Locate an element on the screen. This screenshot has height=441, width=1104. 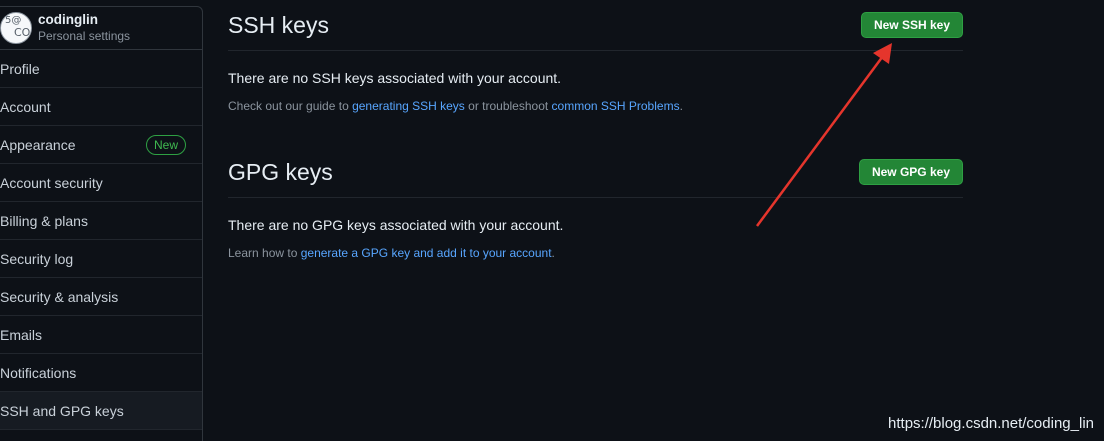
ssh-section-header: SSH keys New SSH key is located at coordinates (595, 25).